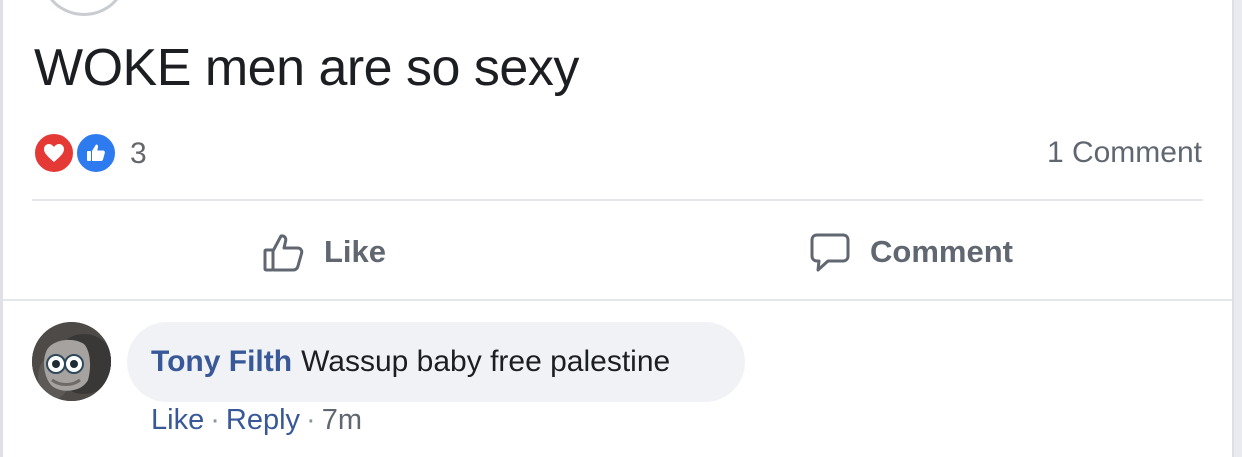  What do you see at coordinates (263, 420) in the screenshot?
I see `comment-reply-link: Reply` at bounding box center [263, 420].